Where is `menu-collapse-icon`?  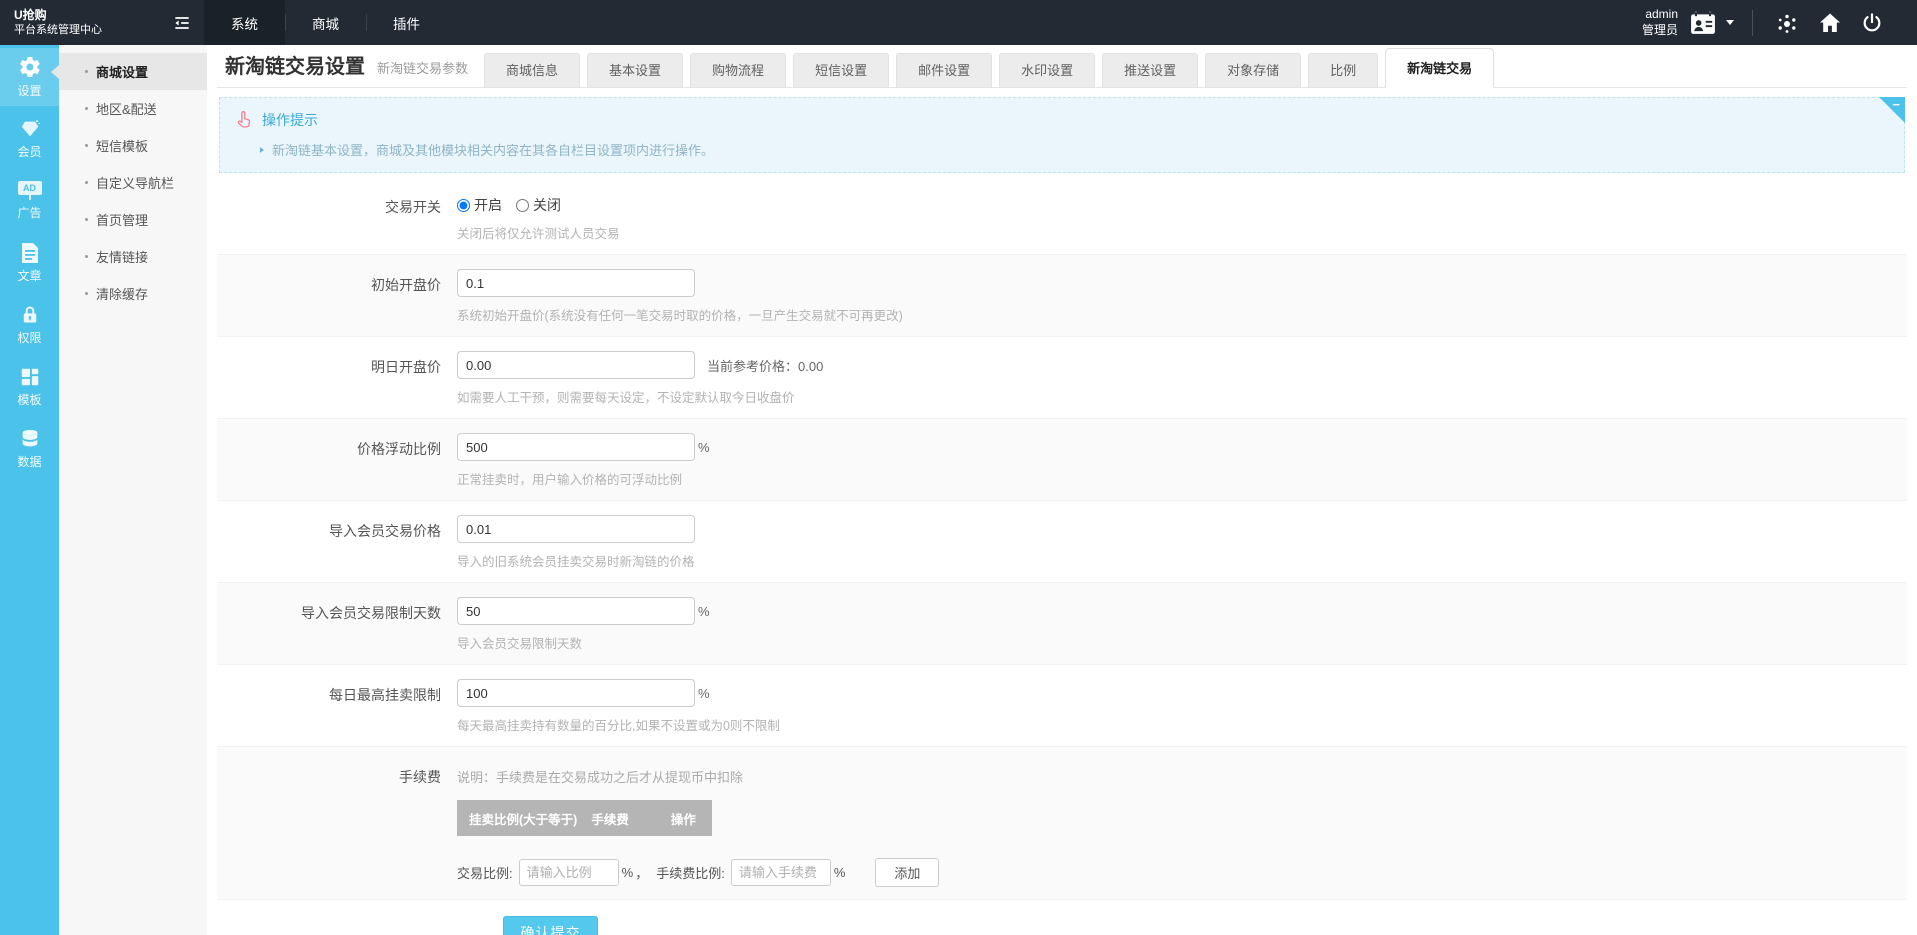
menu-collapse-icon is located at coordinates (182, 22).